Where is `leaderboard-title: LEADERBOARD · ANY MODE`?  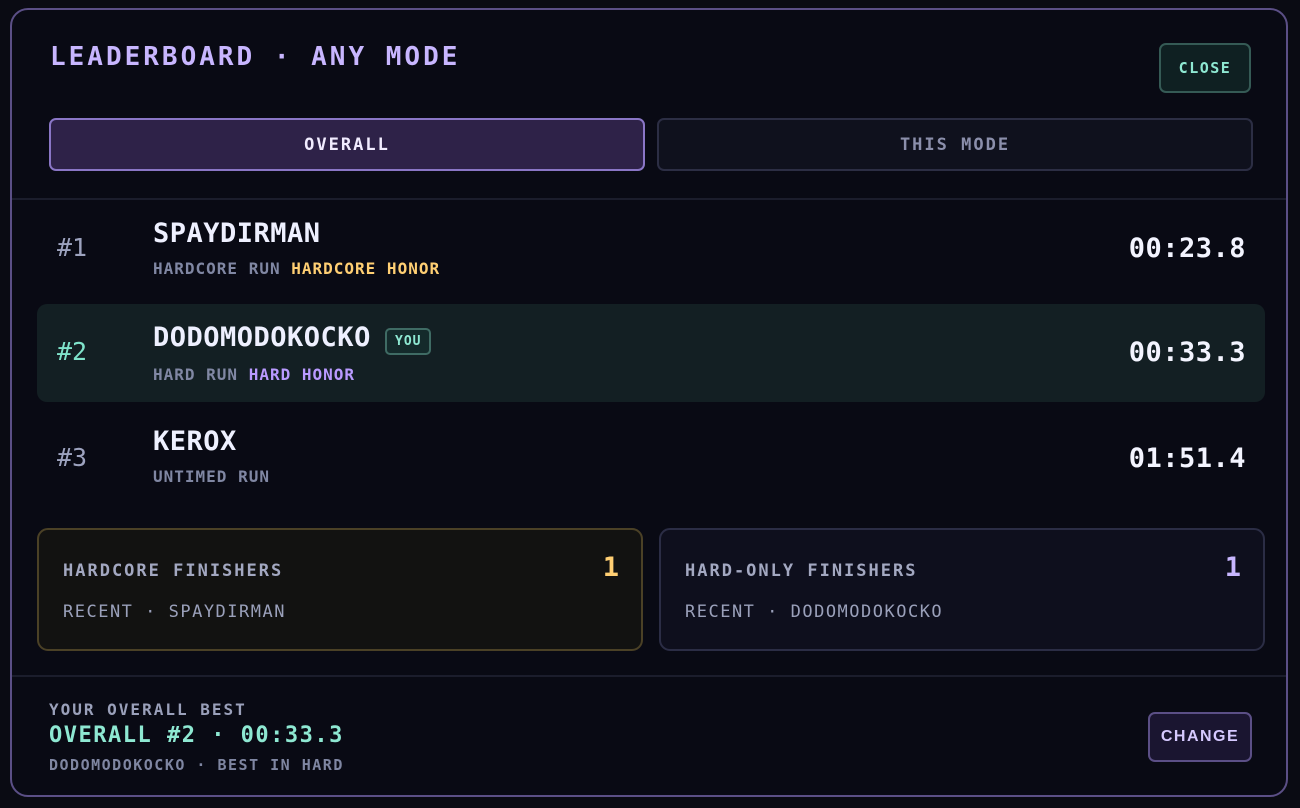
leaderboard-title: LEADERBOARD · ANY MODE is located at coordinates (255, 57).